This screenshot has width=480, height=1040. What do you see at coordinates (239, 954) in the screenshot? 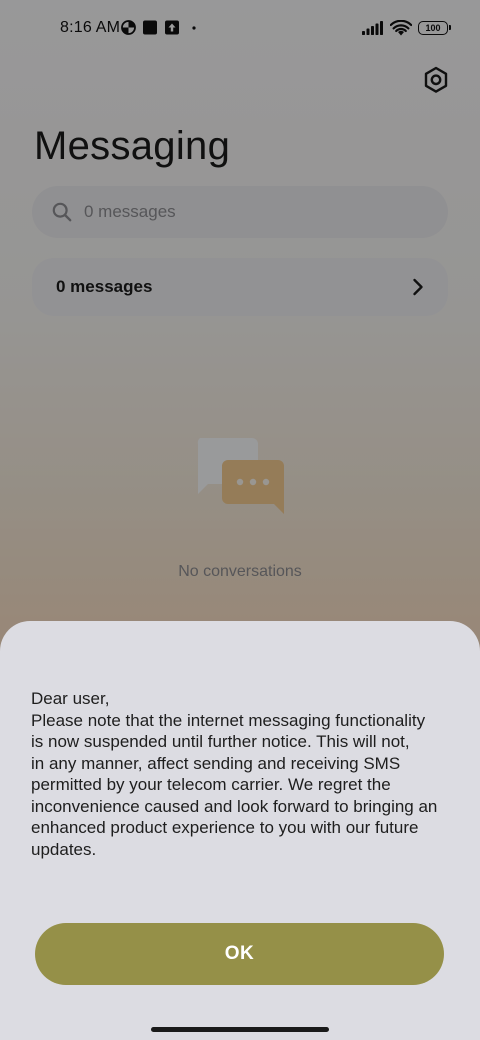
I see `ok-button: OK` at bounding box center [239, 954].